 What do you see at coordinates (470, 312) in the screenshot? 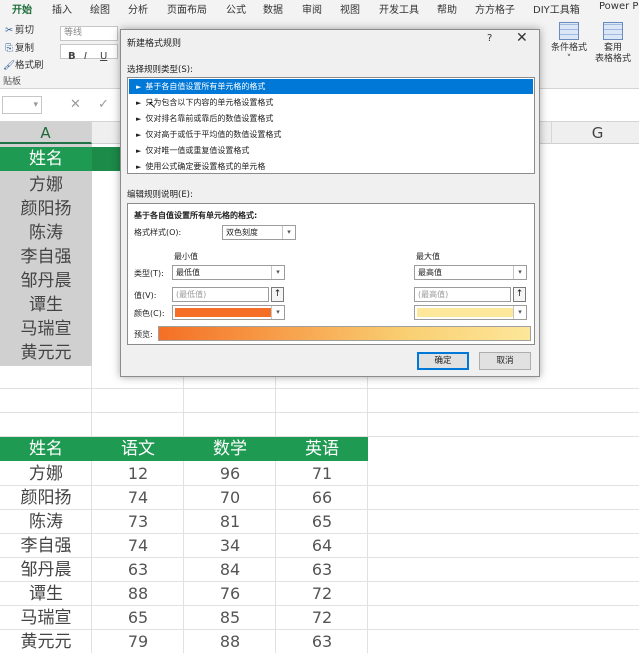
I see `max-color-select: ▾` at bounding box center [470, 312].